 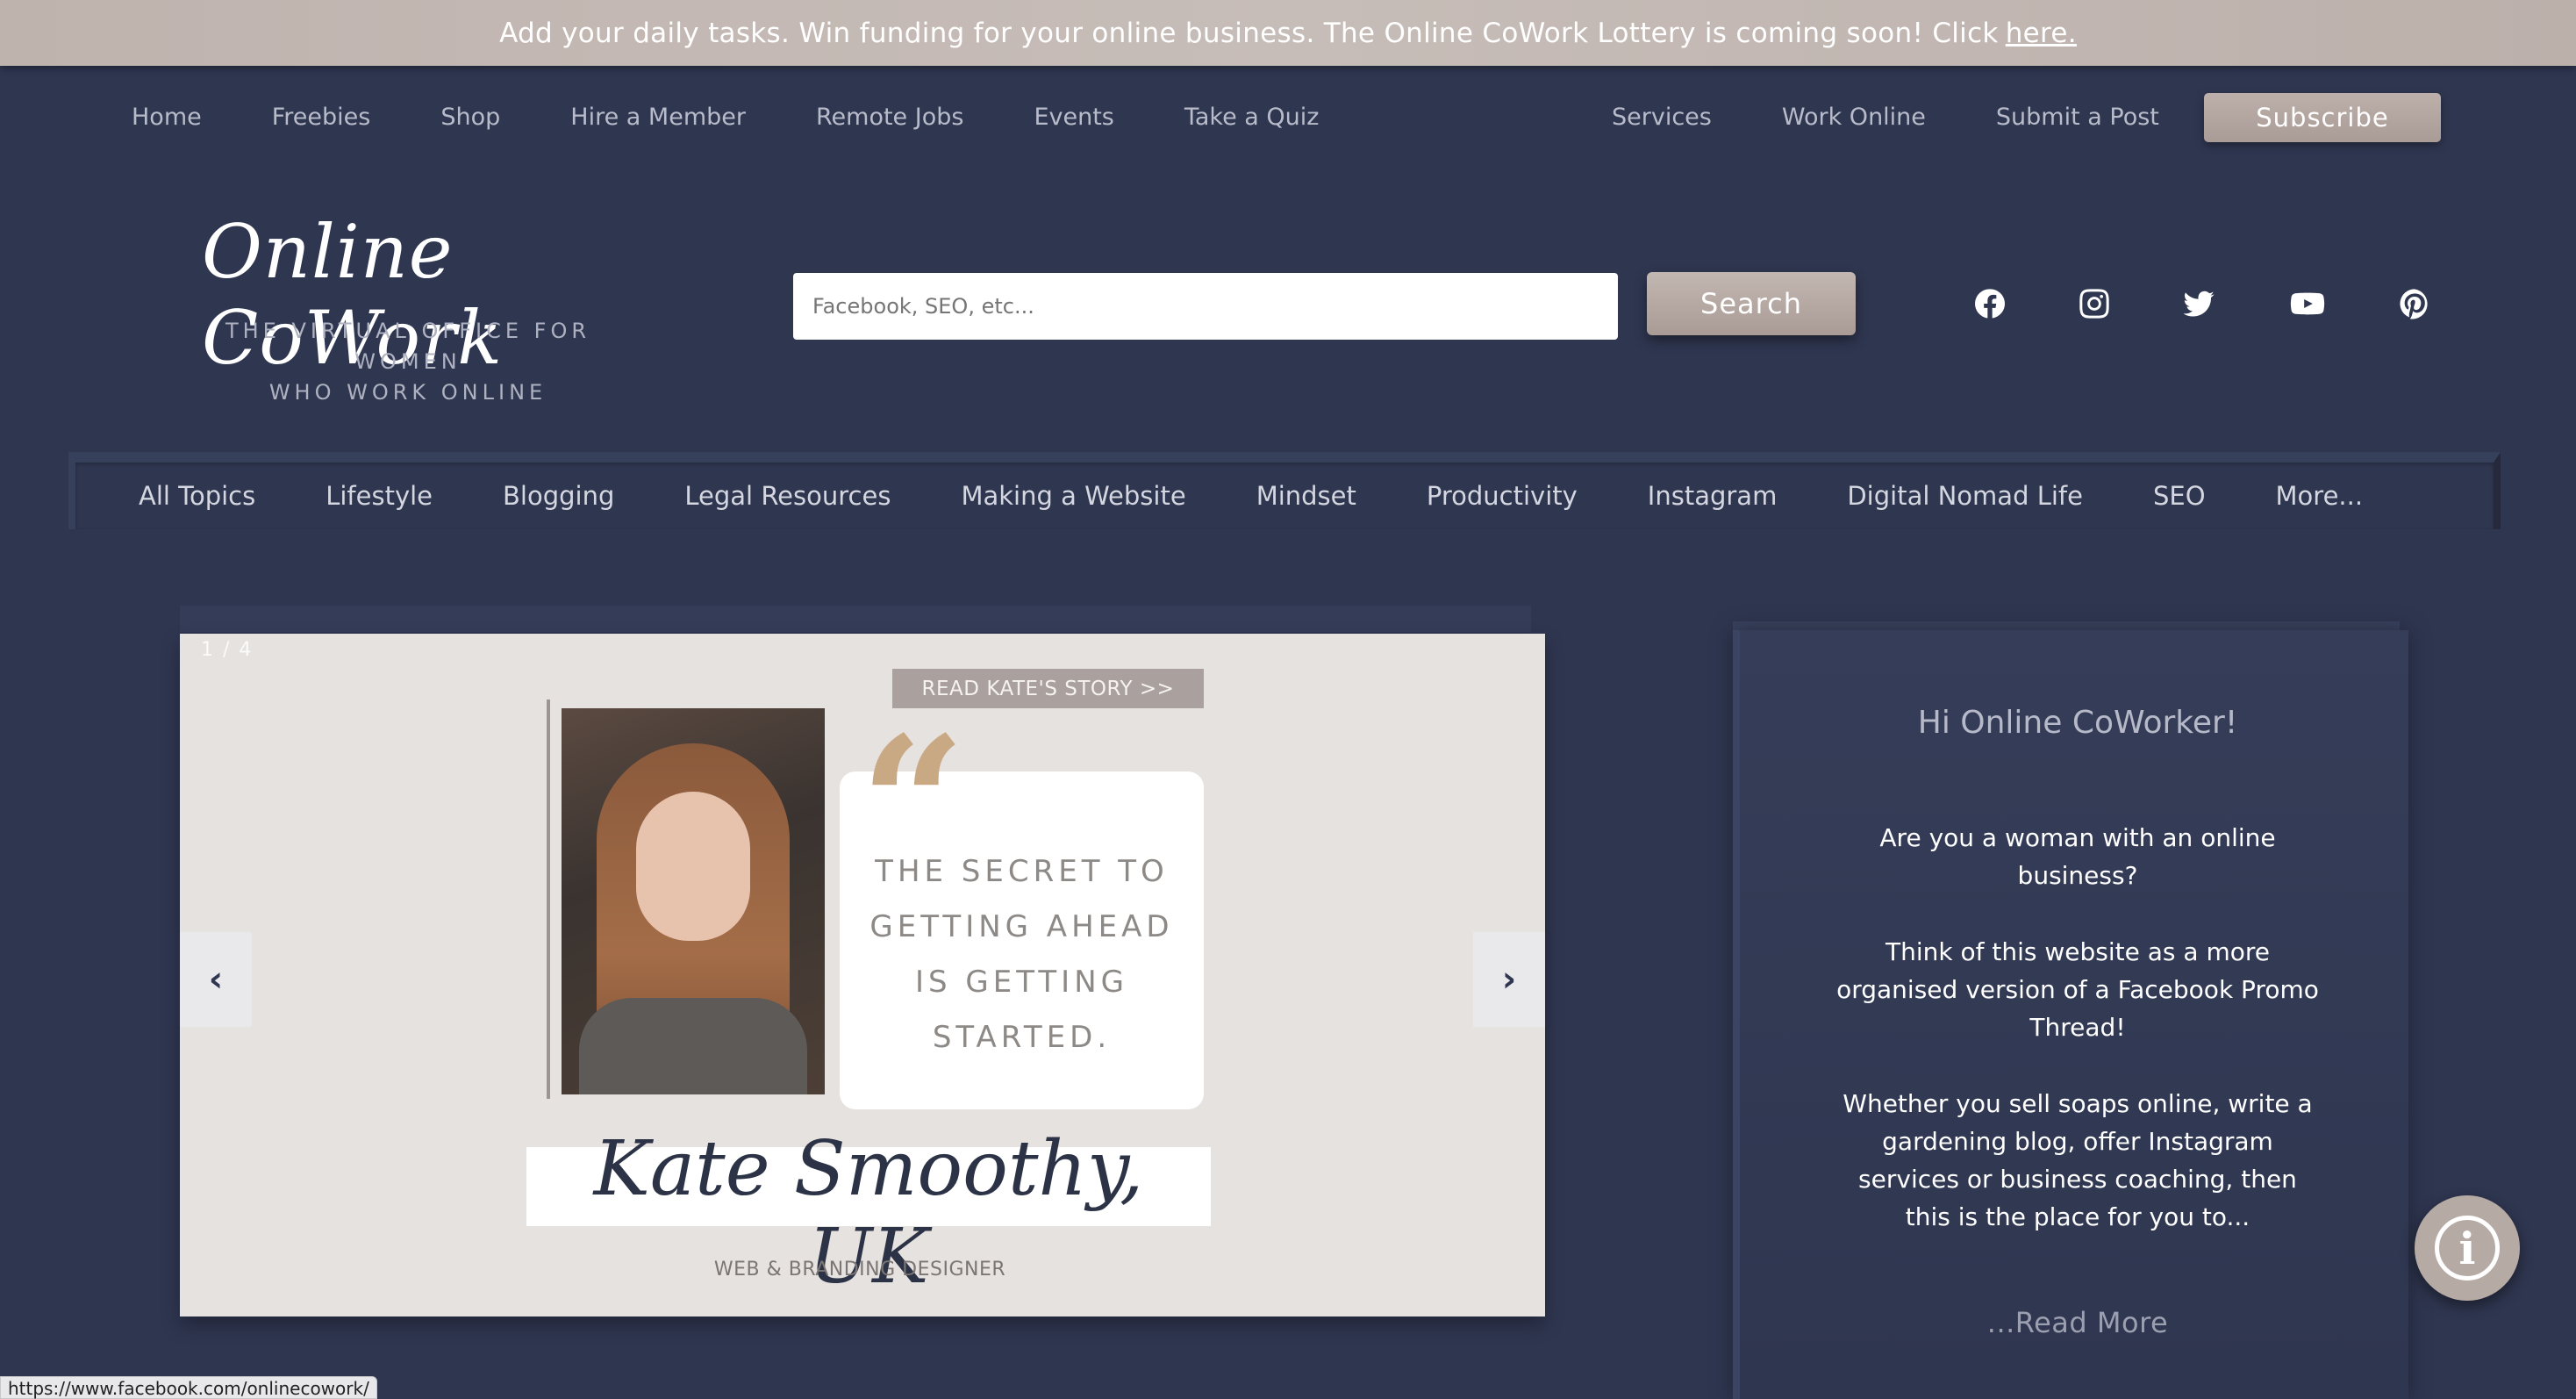 I want to click on category-making-a-website: Making a Website, so click(x=1073, y=496).